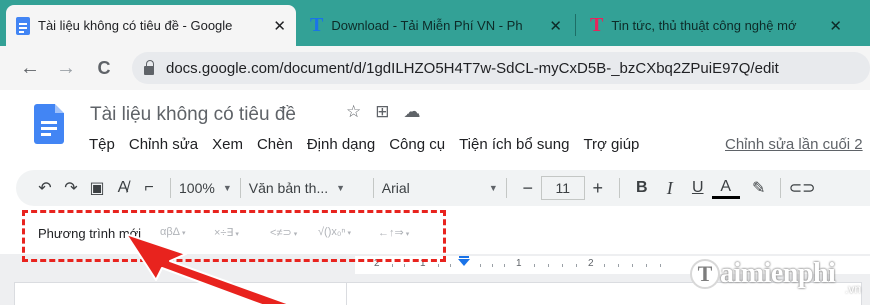 The image size is (870, 305). I want to click on equation-toolbar-highlight, so click(234, 236).